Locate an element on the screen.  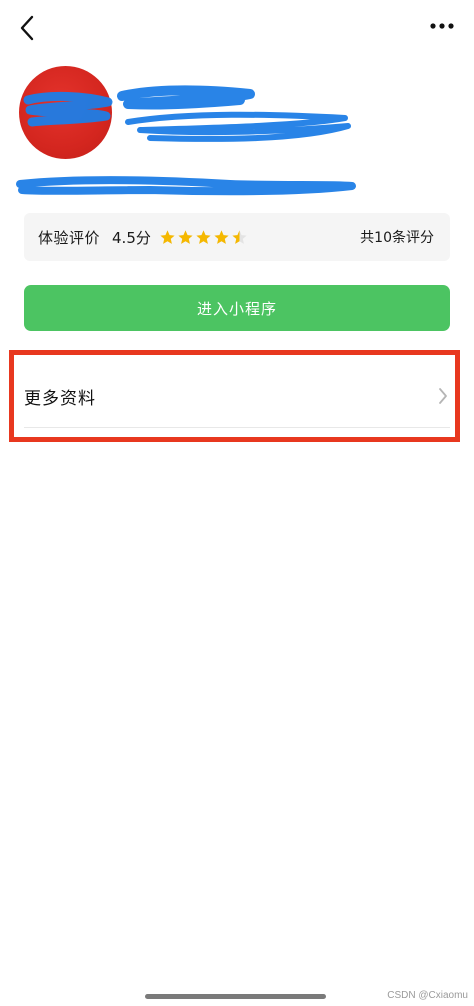
enter-mini-program-button: 进入小程序 is located at coordinates (237, 308).